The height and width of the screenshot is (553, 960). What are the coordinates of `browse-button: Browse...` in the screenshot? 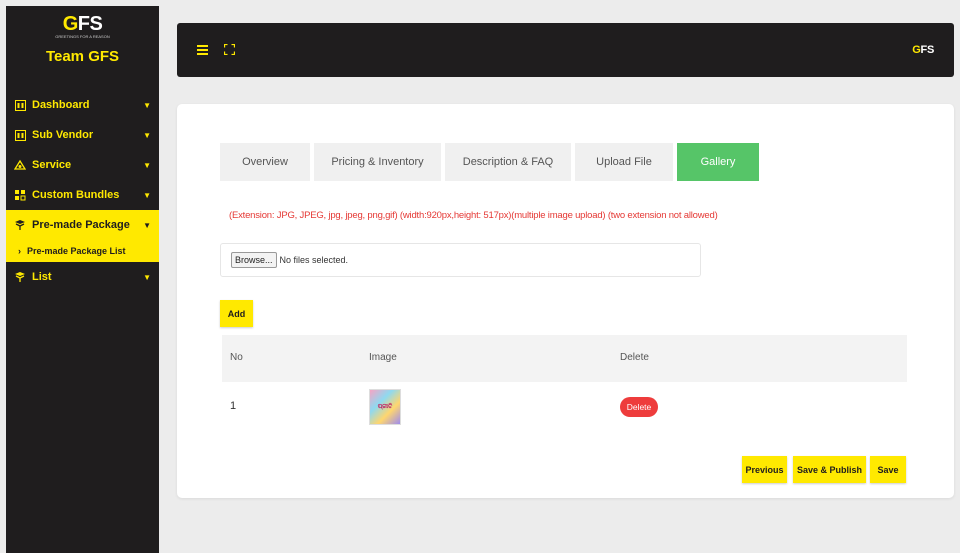 It's located at (254, 260).